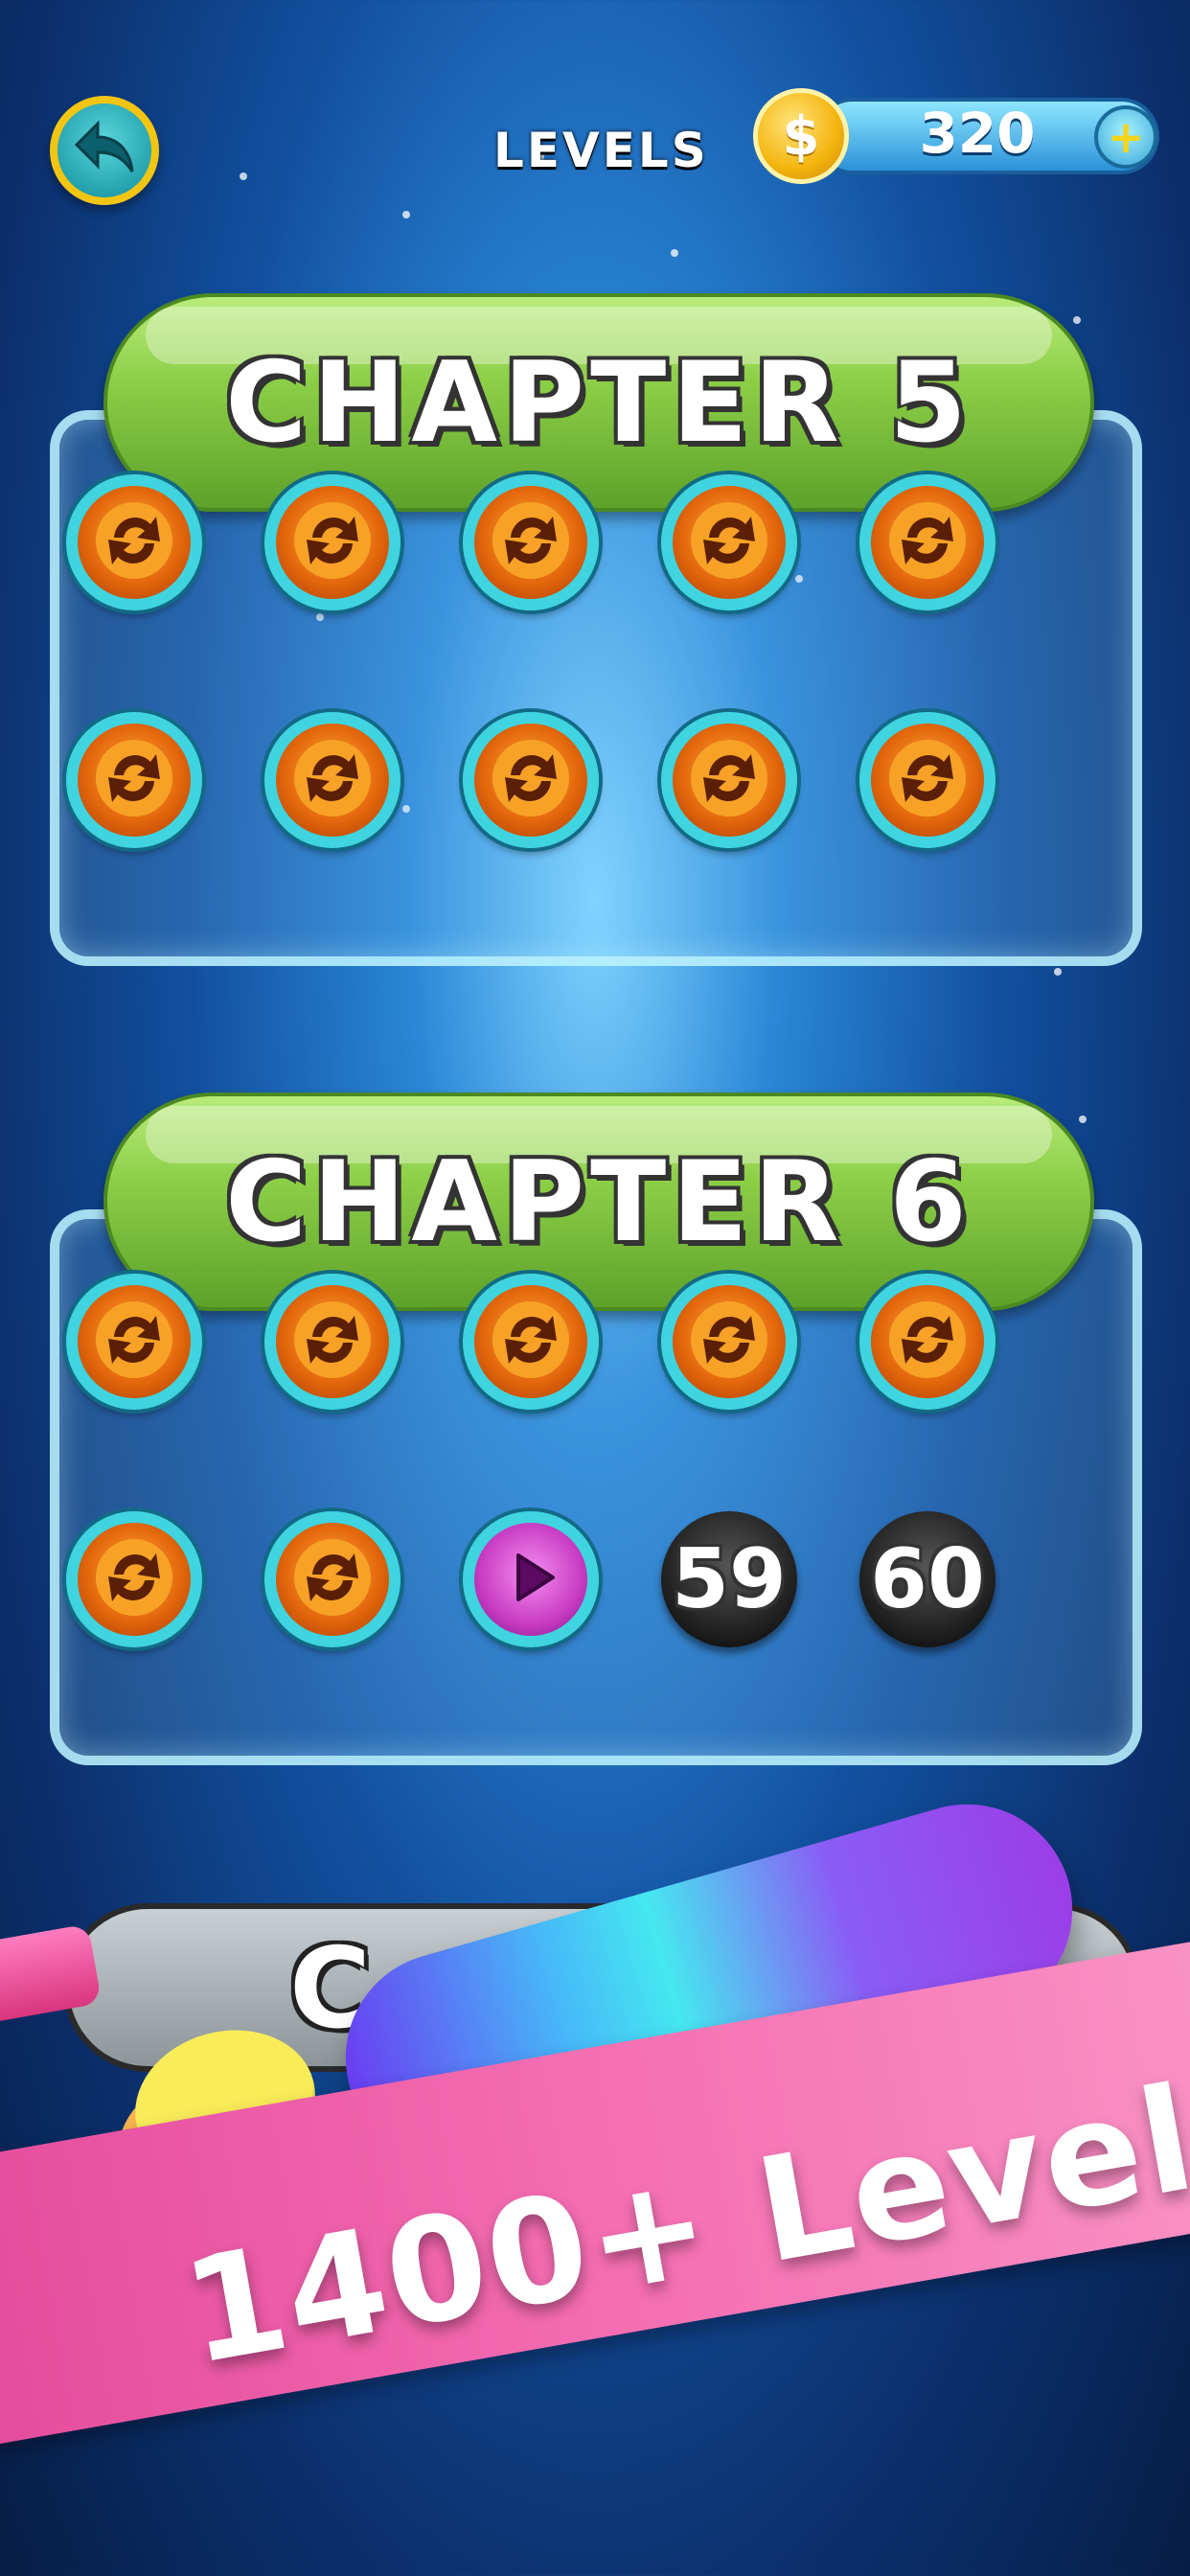  What do you see at coordinates (599, 402) in the screenshot?
I see `chapter-title: CHAPTER 5` at bounding box center [599, 402].